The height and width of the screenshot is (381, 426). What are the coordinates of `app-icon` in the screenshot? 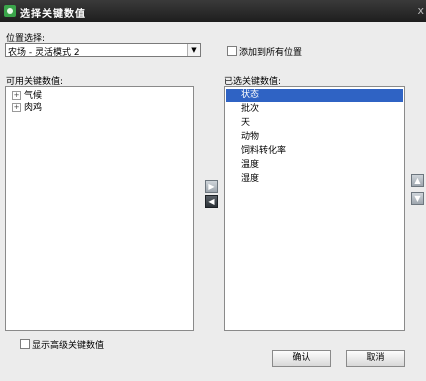 It's located at (10, 11).